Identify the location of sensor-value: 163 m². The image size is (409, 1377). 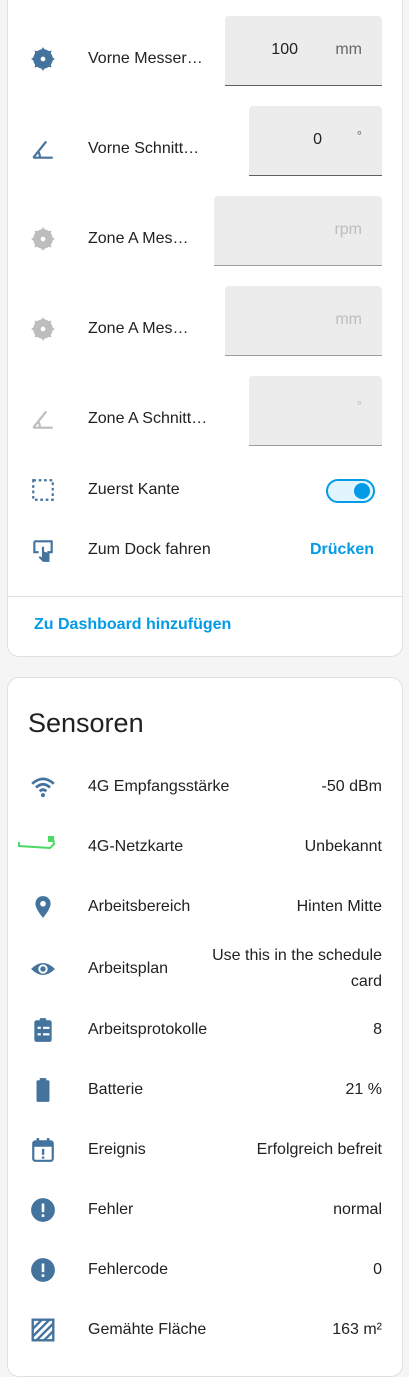
(357, 1329).